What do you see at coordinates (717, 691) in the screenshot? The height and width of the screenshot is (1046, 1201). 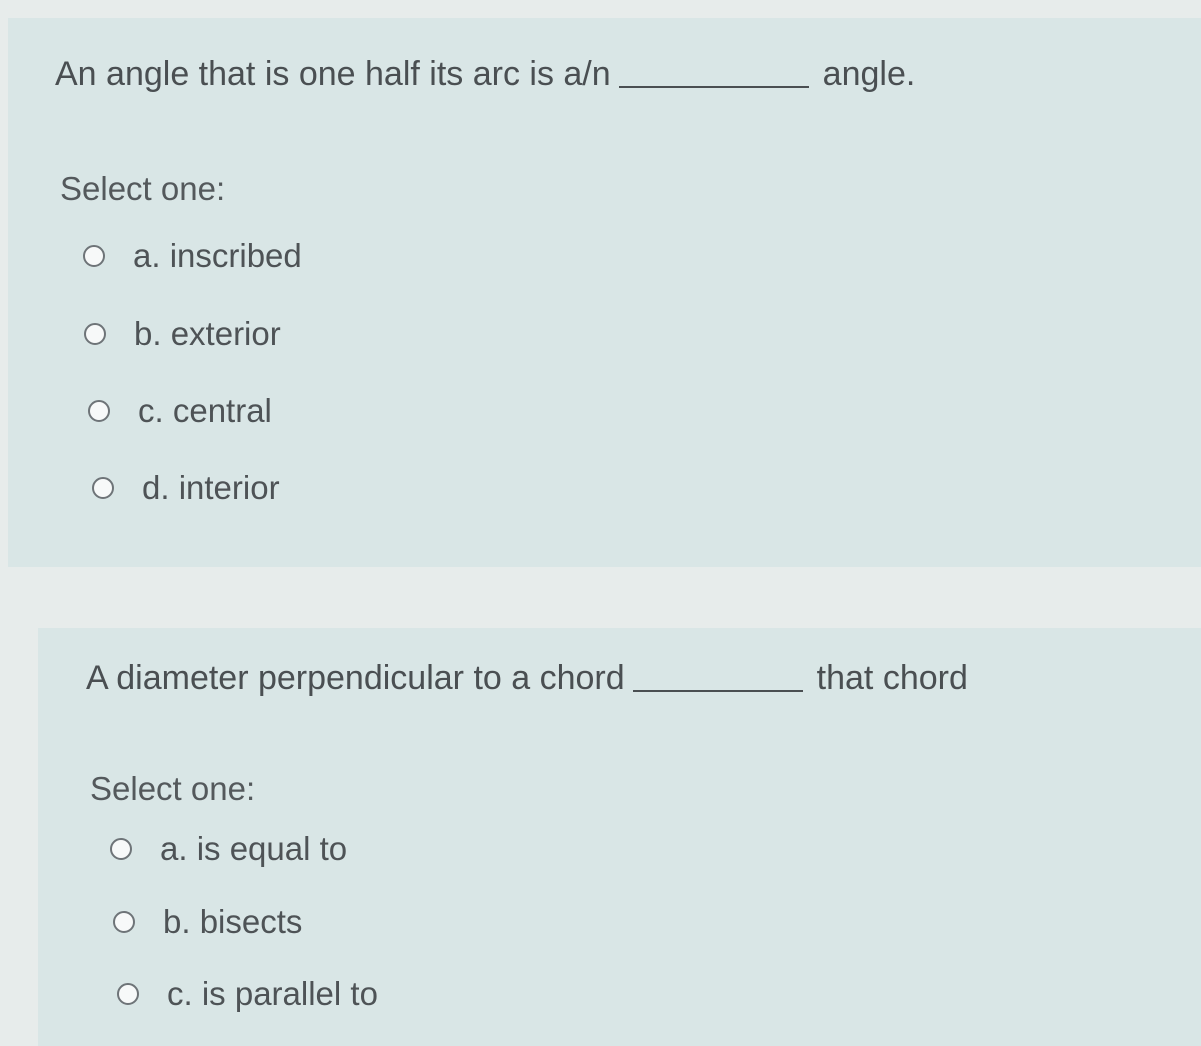 I see `question-2-blank` at bounding box center [717, 691].